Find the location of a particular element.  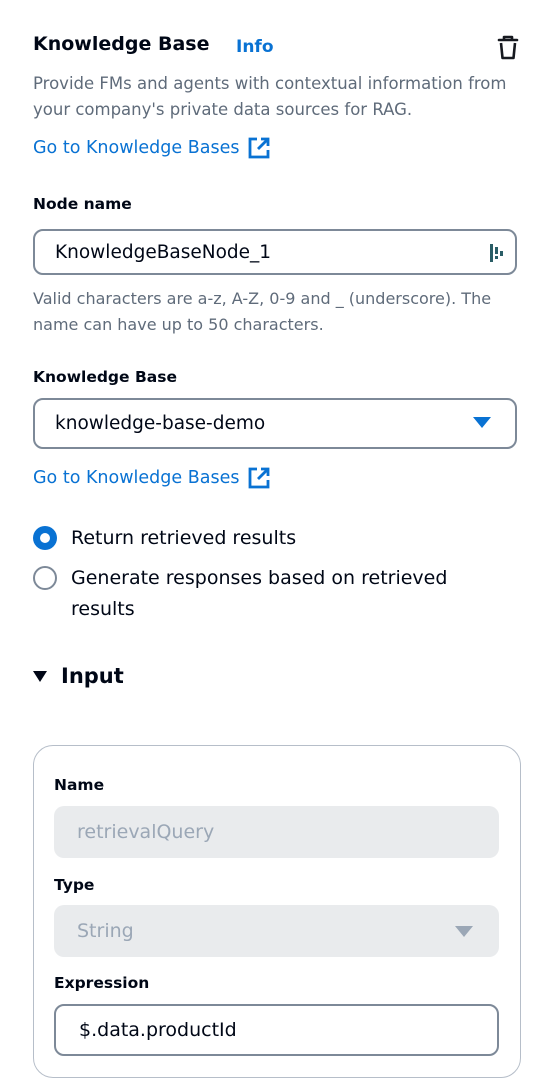

input-name-field: retrievalQuery is located at coordinates (276, 832).